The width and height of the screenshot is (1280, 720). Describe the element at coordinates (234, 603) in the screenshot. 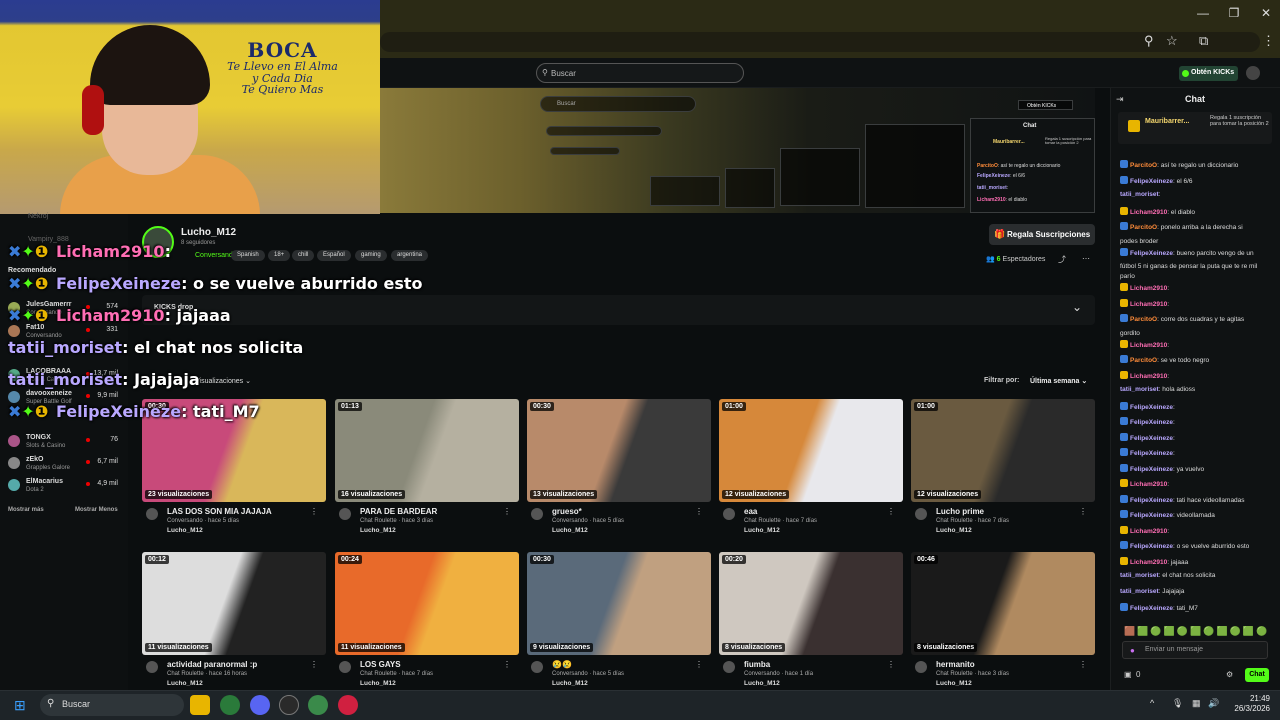

I see `video-thumbnail: 00:12 11 visualizaciones` at that location.